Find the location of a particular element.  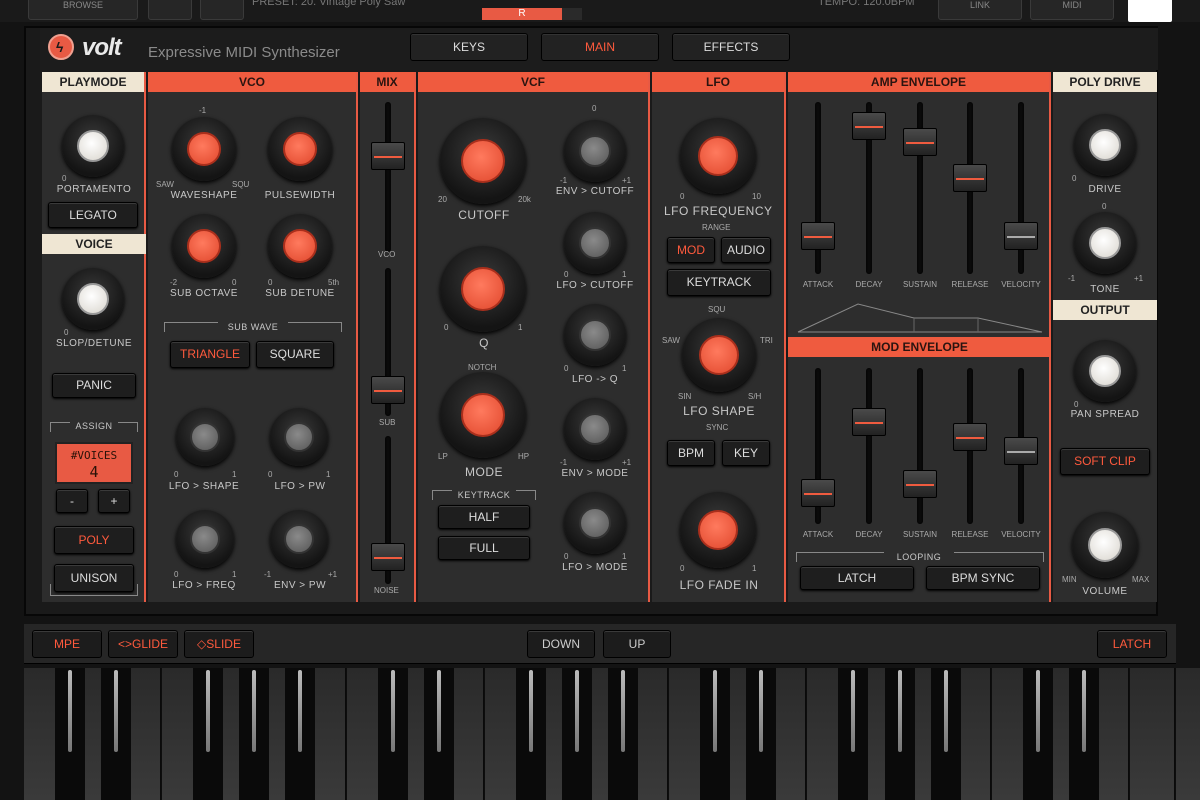

sub-detune-knob is located at coordinates (300, 246).